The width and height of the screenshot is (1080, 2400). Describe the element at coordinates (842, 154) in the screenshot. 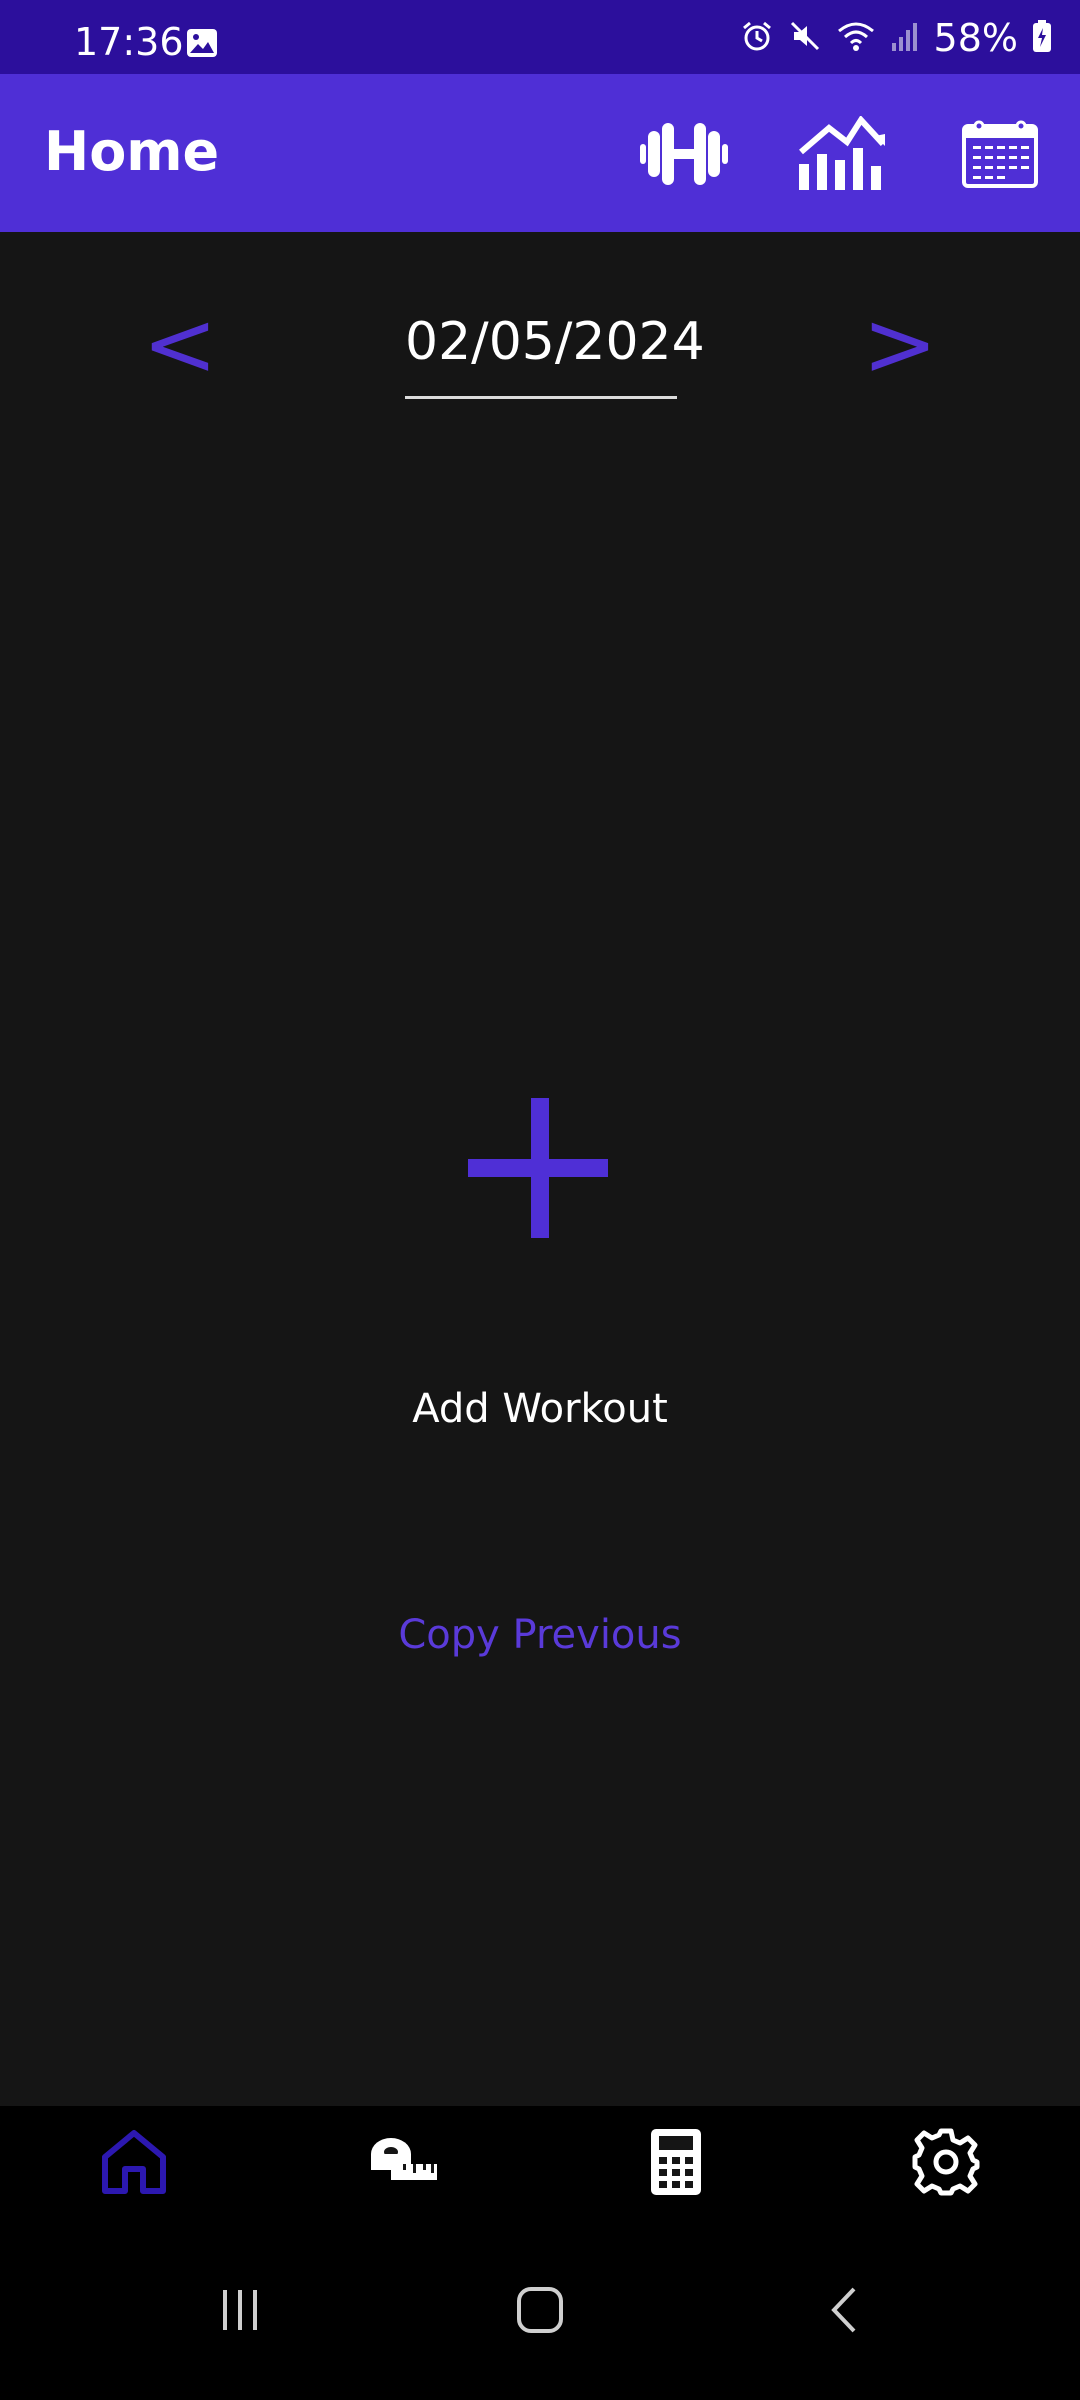

I see `stats-chart-icon` at that location.